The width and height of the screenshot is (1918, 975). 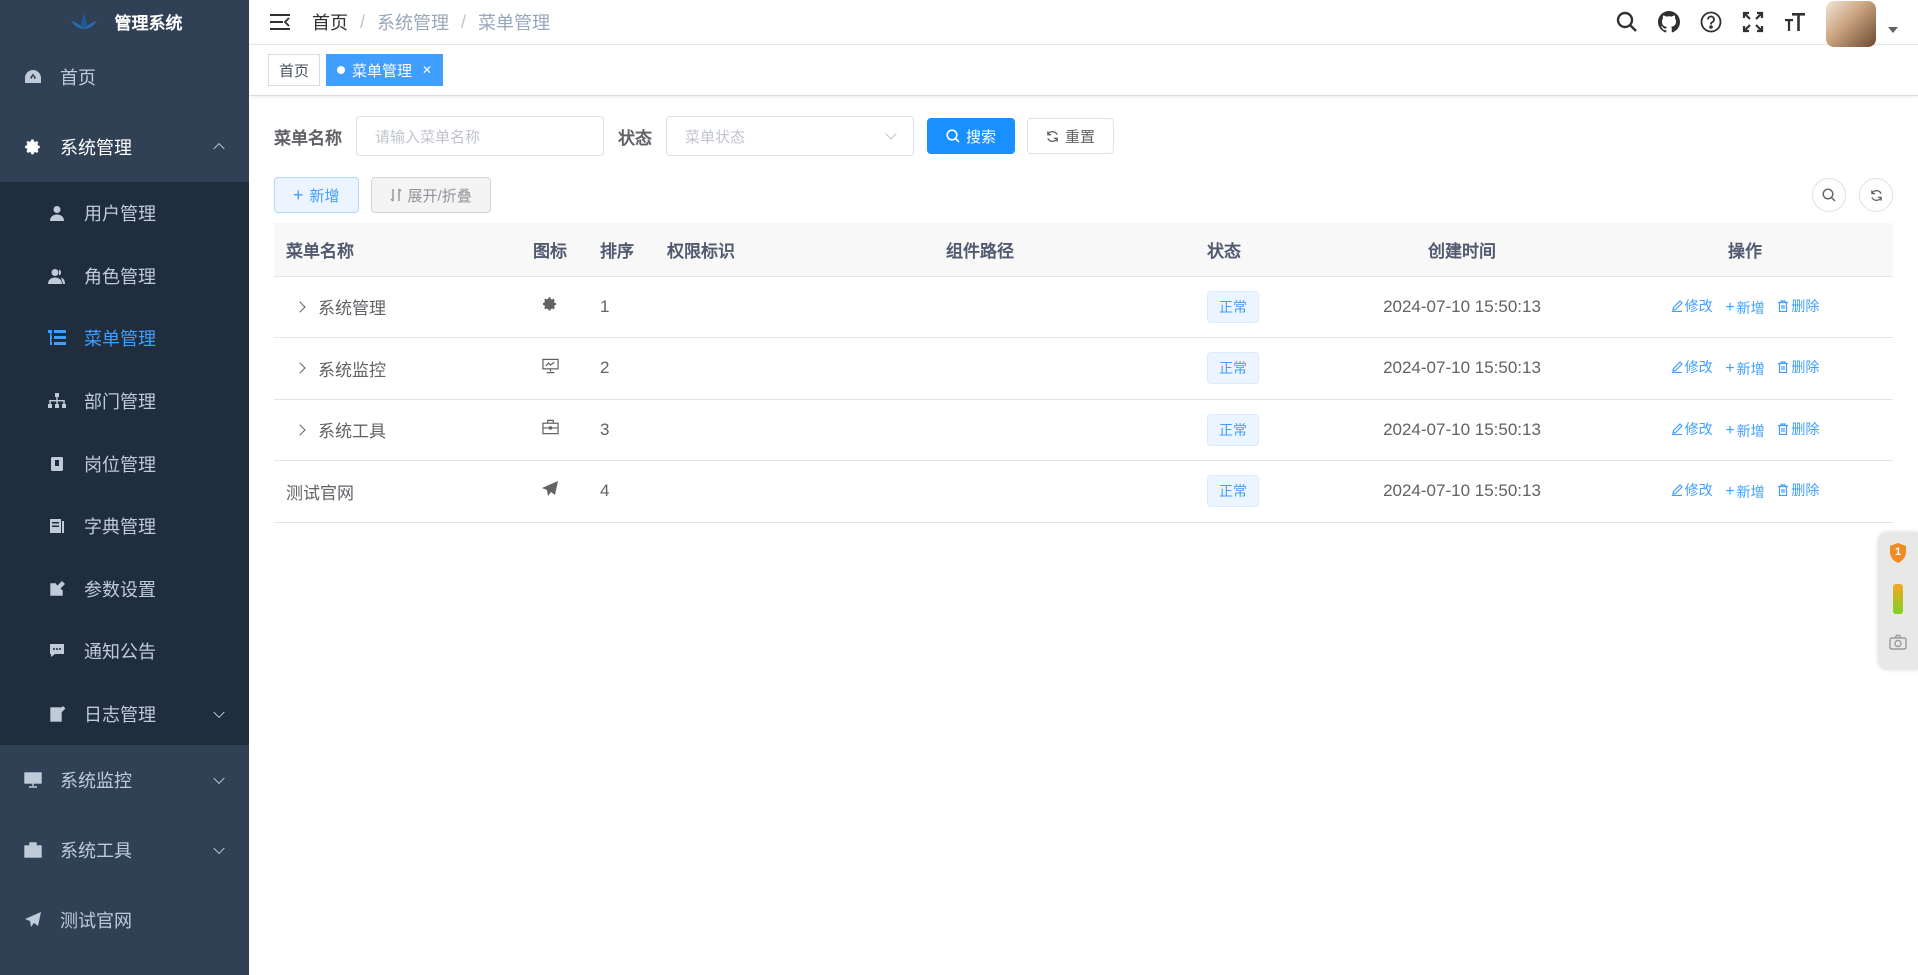 I want to click on toggle-search-button, so click(x=1829, y=195).